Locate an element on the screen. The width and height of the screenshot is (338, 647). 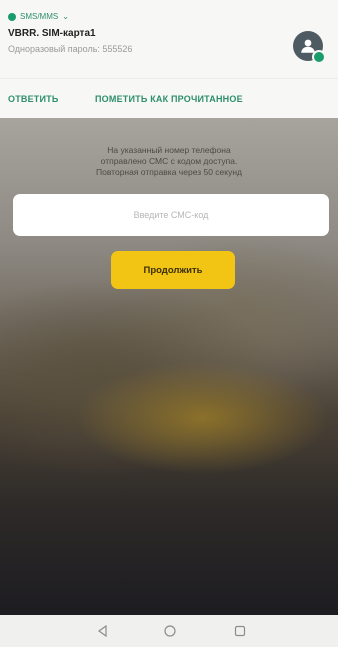
message-dot-icon is located at coordinates (12, 16).